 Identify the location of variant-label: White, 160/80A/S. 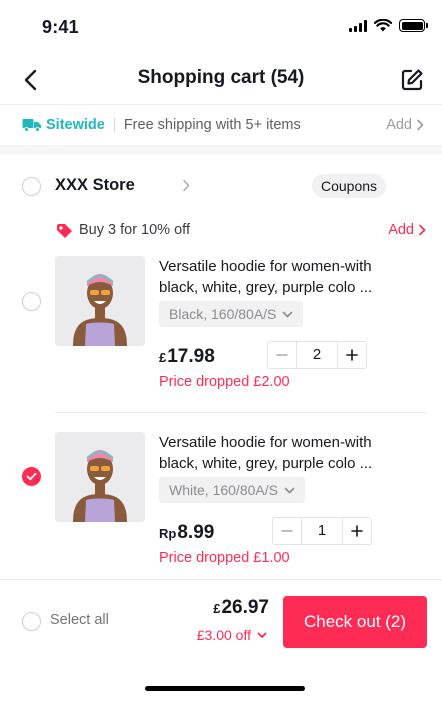
(223, 490).